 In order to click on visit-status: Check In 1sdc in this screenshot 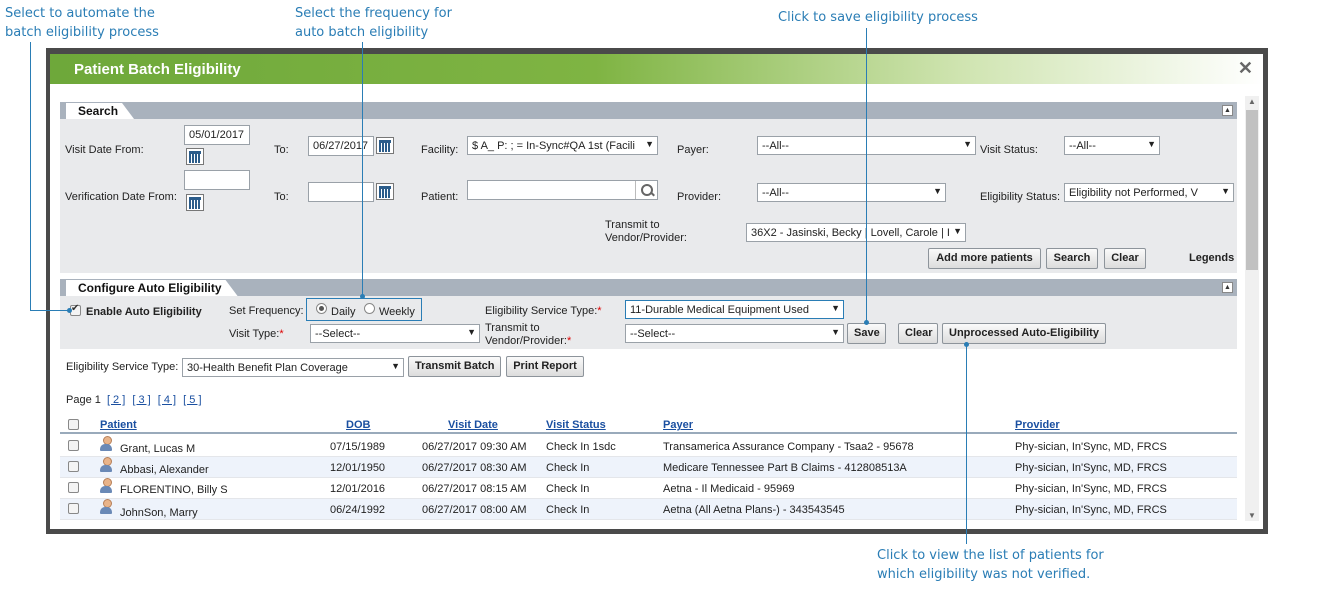, I will do `click(581, 447)`.